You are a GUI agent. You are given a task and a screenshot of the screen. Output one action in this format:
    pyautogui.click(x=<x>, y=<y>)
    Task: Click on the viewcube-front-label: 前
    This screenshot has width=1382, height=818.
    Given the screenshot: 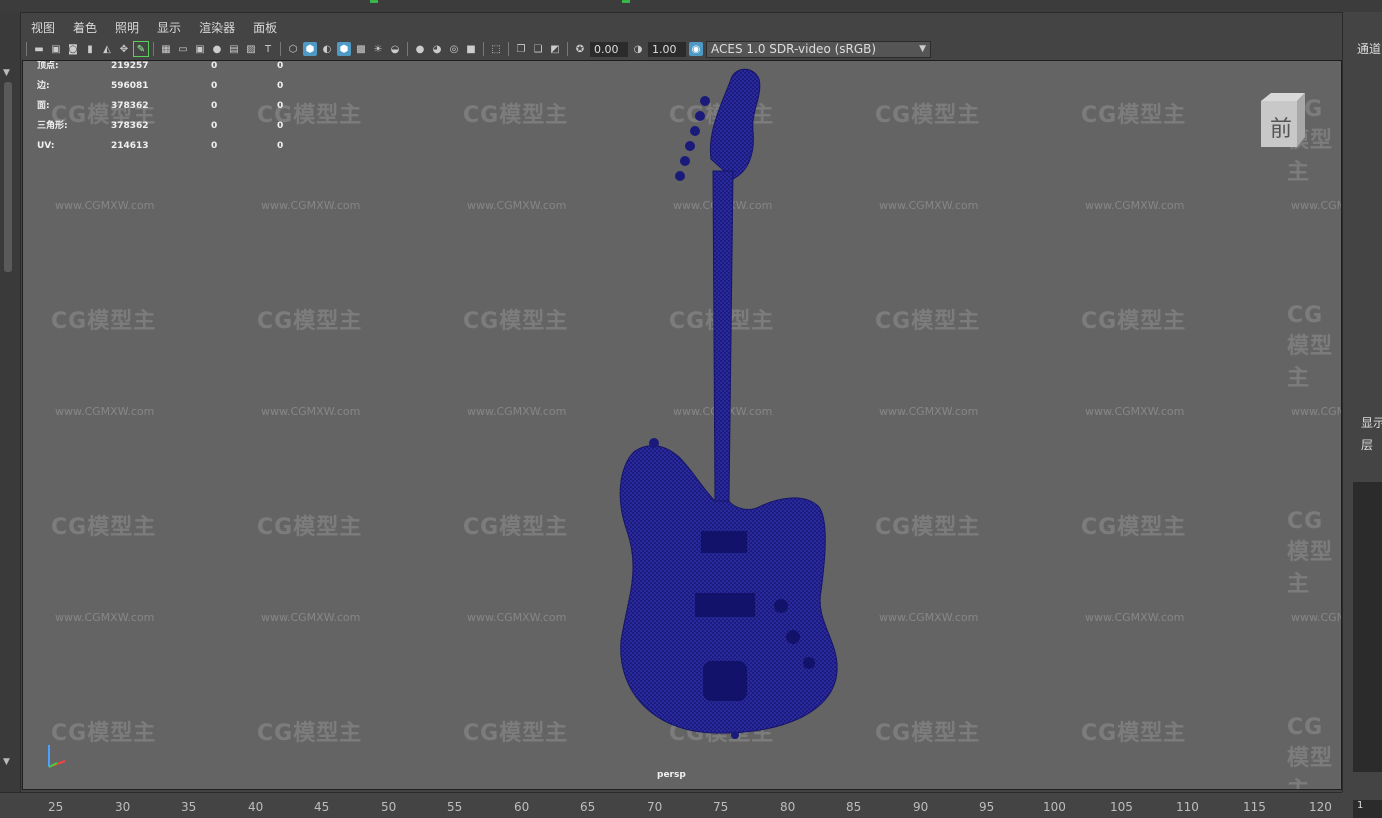 What is the action you would take?
    pyautogui.click(x=1281, y=127)
    